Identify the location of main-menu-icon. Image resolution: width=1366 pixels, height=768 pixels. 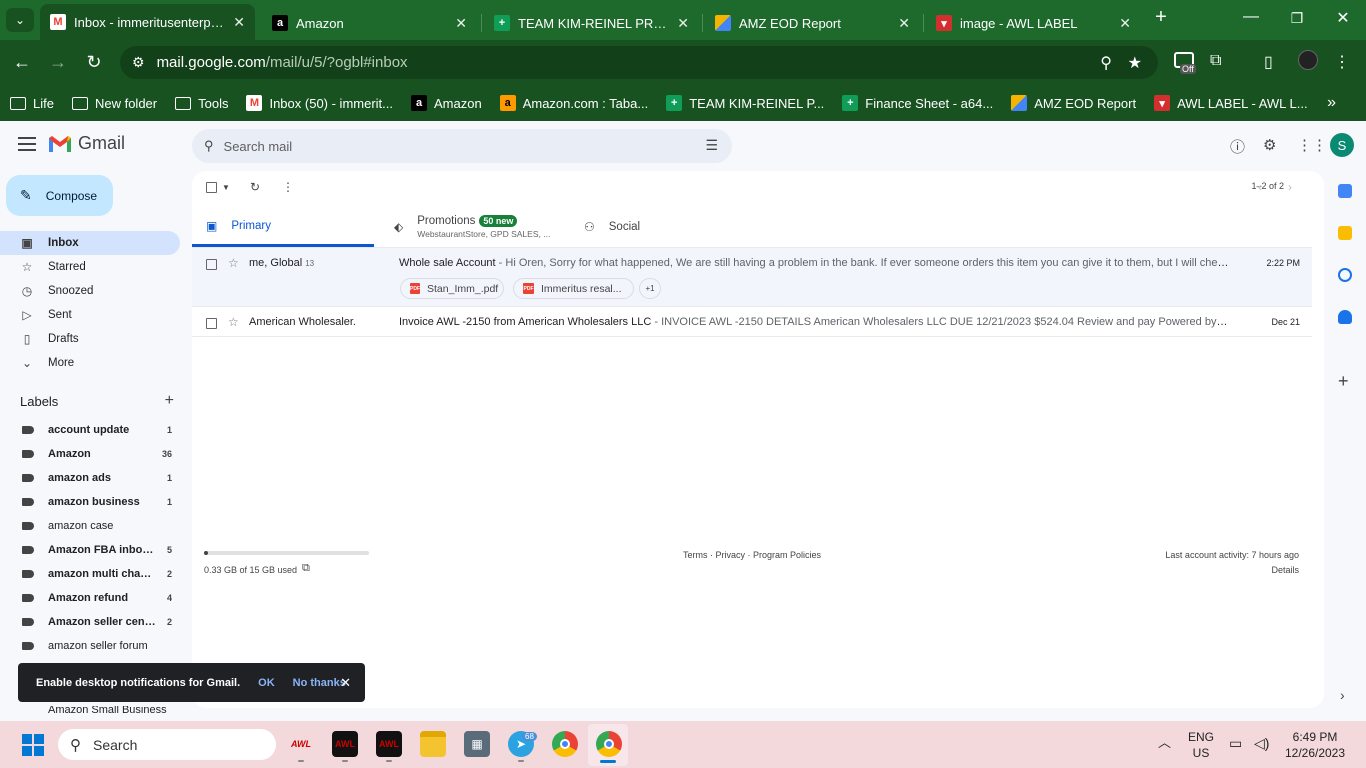
(27, 144).